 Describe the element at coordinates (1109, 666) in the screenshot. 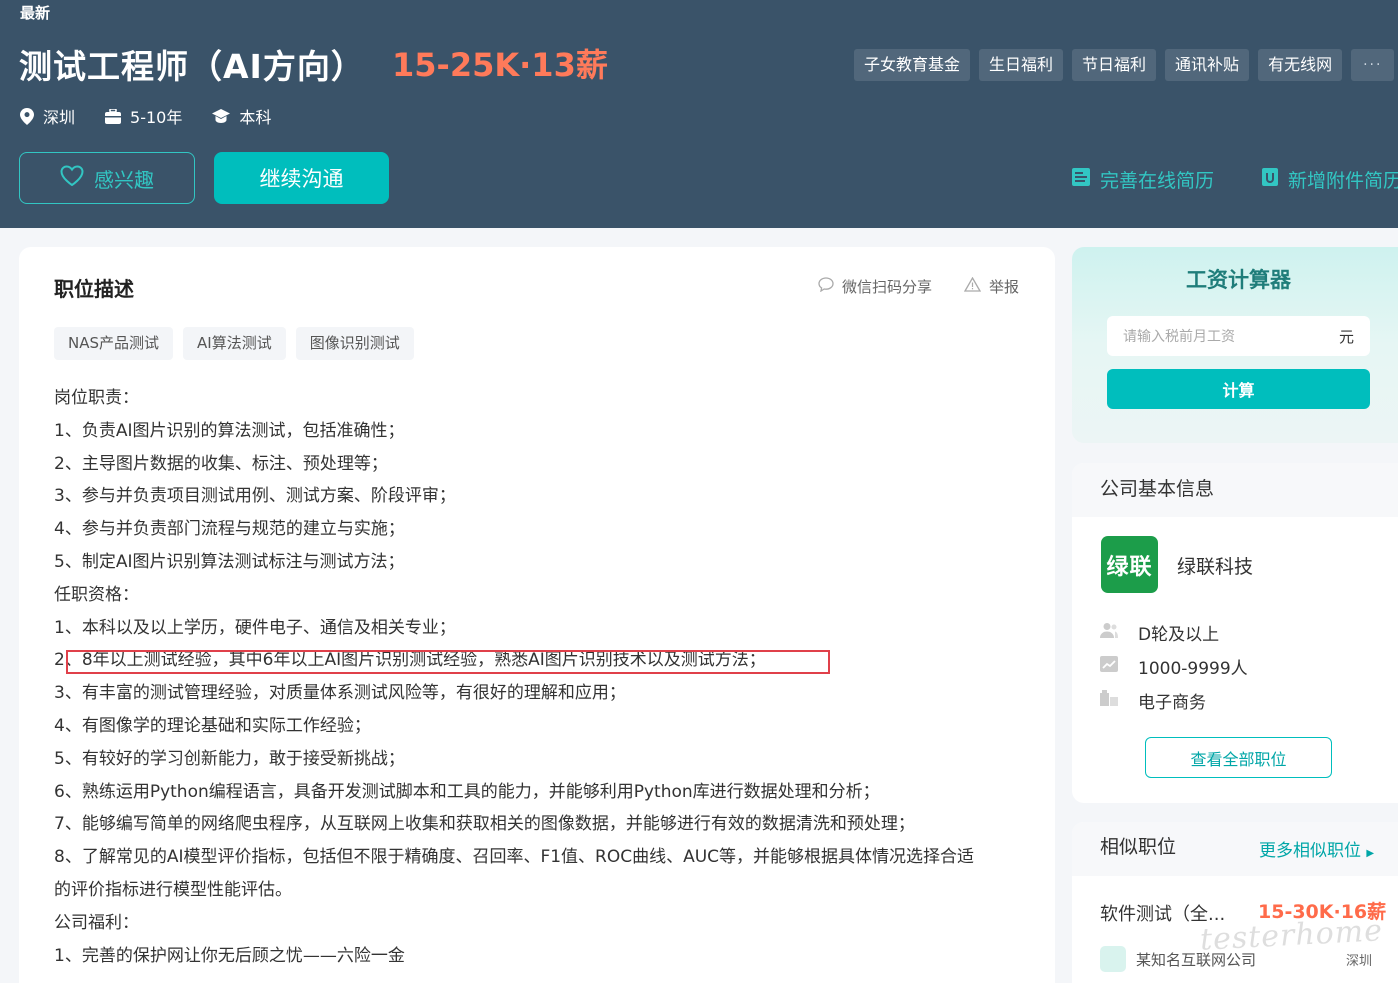

I see `chart-trend-icon` at that location.